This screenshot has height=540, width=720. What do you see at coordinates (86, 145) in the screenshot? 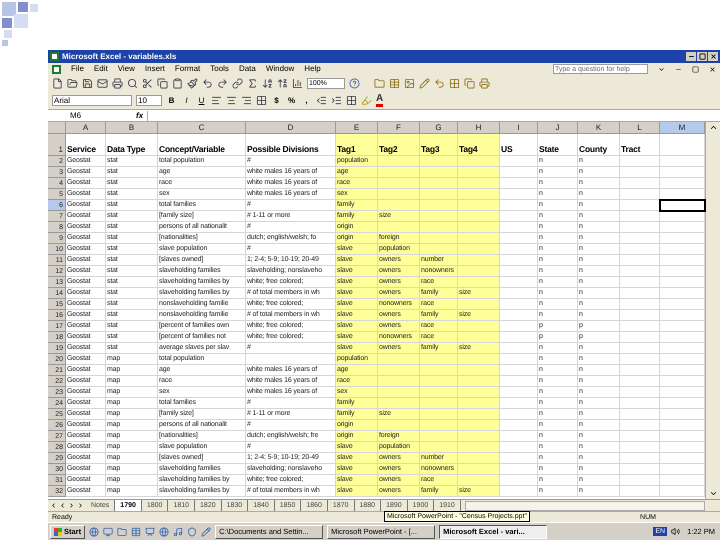
I see `column-heading: Service` at bounding box center [86, 145].